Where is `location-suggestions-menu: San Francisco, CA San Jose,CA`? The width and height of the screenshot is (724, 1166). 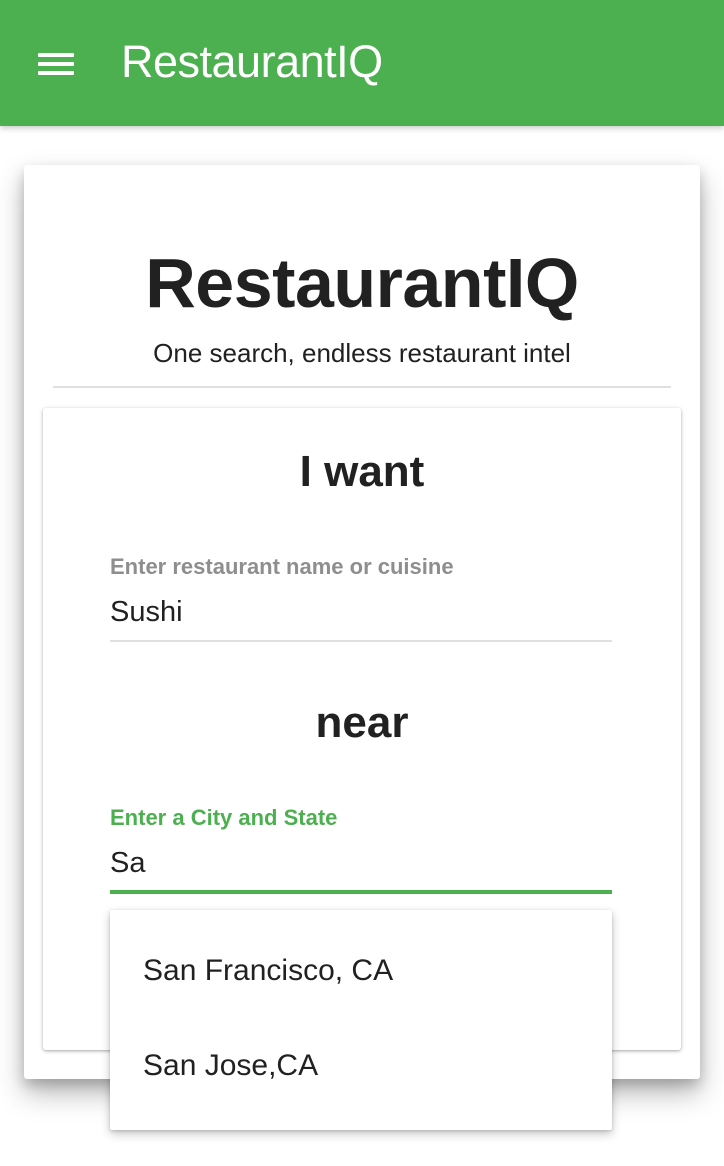 location-suggestions-menu: San Francisco, CA San Jose,CA is located at coordinates (361, 1020).